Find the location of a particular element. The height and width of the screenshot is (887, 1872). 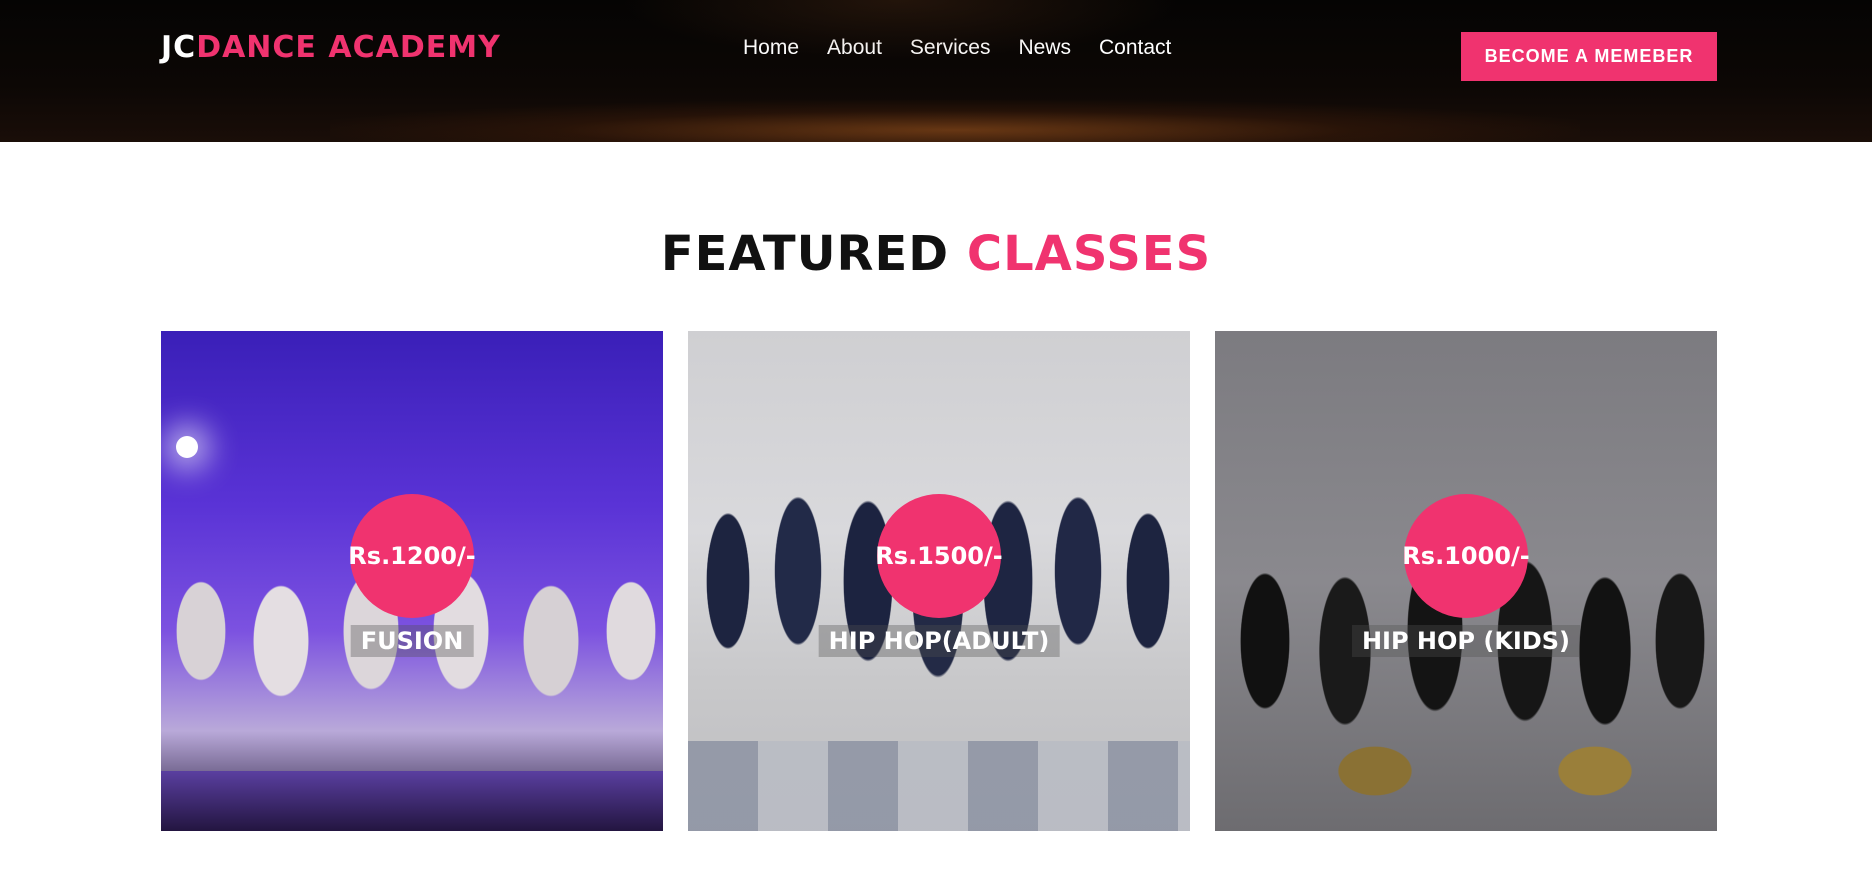

stage-floor is located at coordinates (412, 801).